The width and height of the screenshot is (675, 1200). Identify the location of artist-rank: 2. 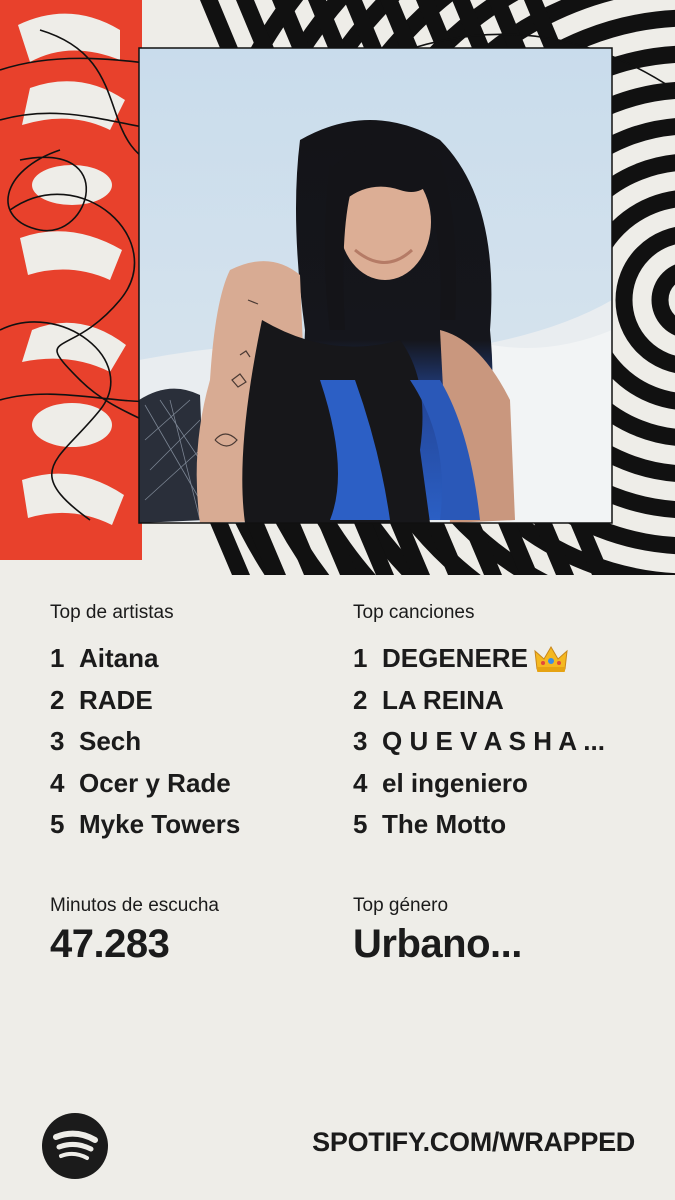
(57, 699).